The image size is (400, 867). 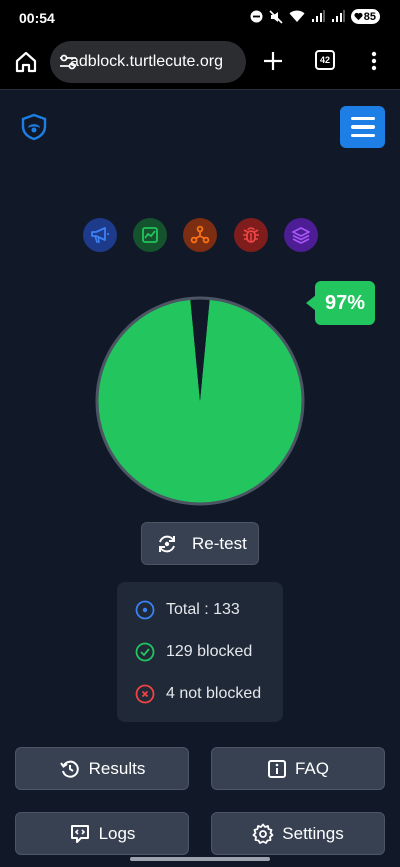 I want to click on category-other, so click(x=301, y=235).